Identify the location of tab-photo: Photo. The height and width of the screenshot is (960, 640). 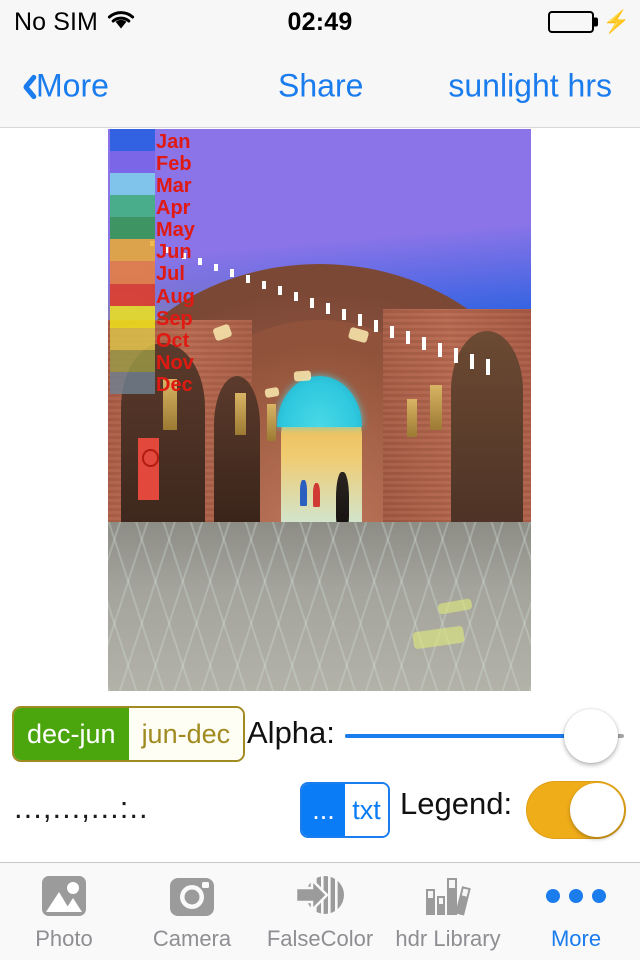
(64, 911).